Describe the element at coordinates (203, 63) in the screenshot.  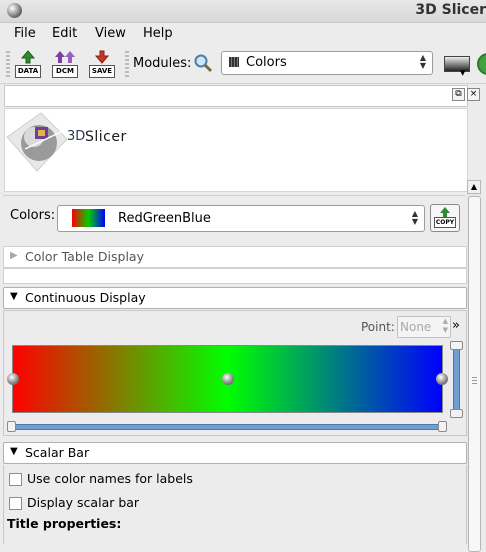
I see `search-icon` at that location.